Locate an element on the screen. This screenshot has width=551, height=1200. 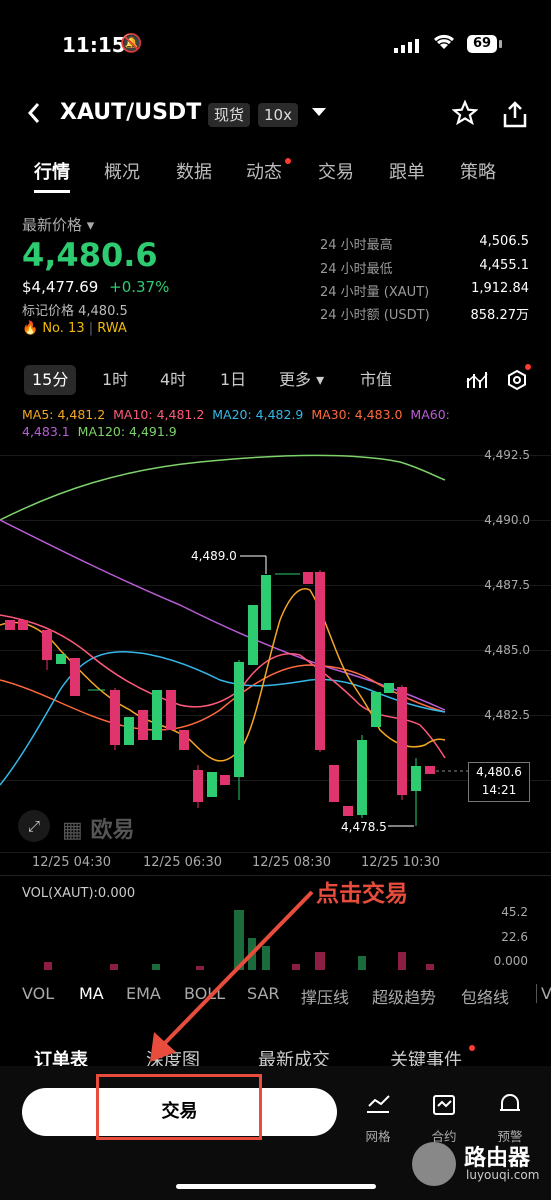
candle-countdown: 14:21 is located at coordinates (499, 790).